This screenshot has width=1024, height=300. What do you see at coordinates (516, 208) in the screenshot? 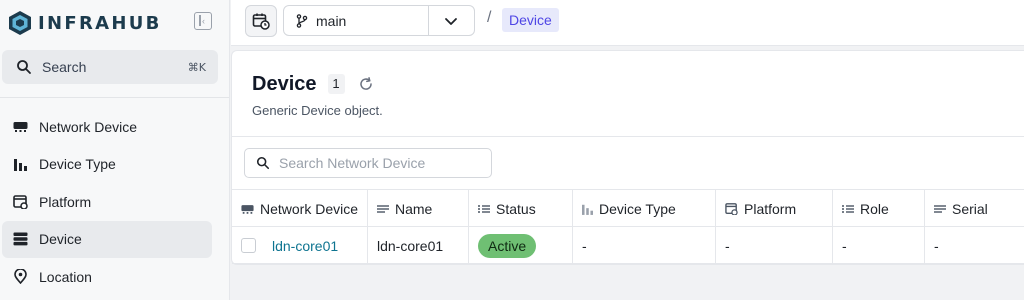
I see `column-header-label: Status` at bounding box center [516, 208].